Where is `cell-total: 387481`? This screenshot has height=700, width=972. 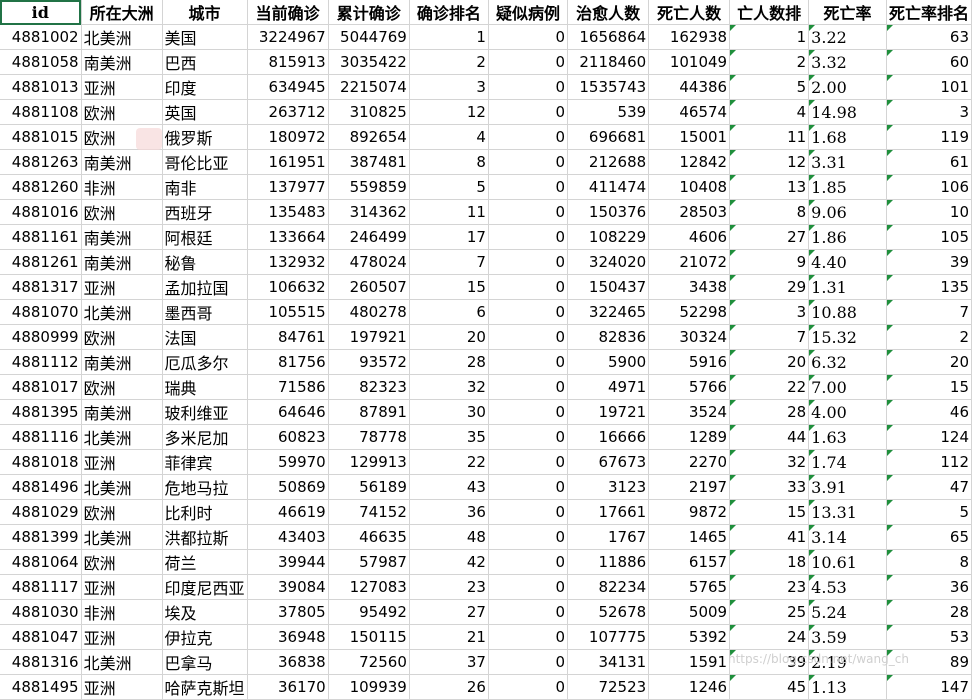 cell-total: 387481 is located at coordinates (369, 162).